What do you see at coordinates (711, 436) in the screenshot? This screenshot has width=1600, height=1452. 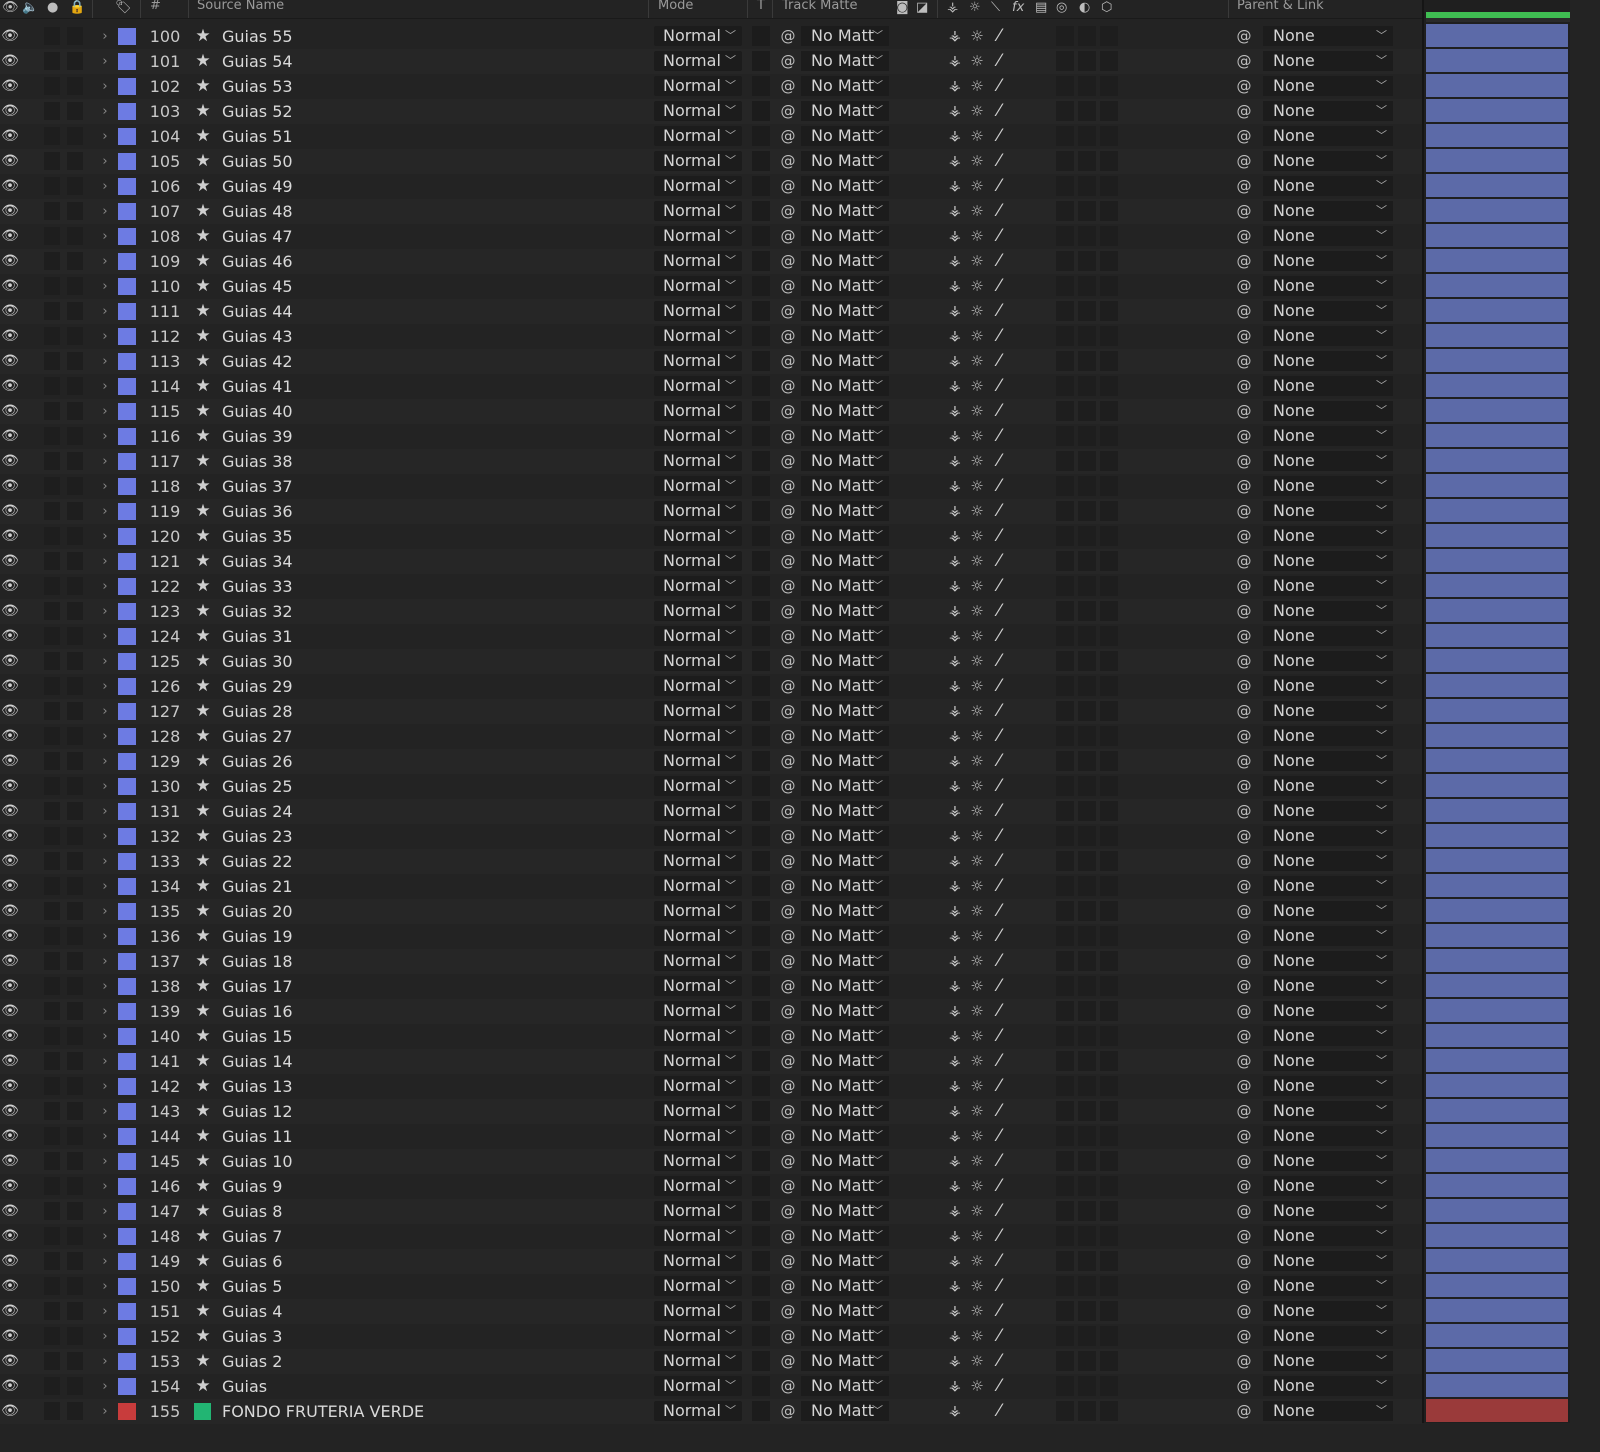 I see `layer-row: 👁 › 116 ★ Guias 39 Normal ﹀ @ No Matt ﹀ ⚶ ☼ ⁄ @ None ﹀` at bounding box center [711, 436].